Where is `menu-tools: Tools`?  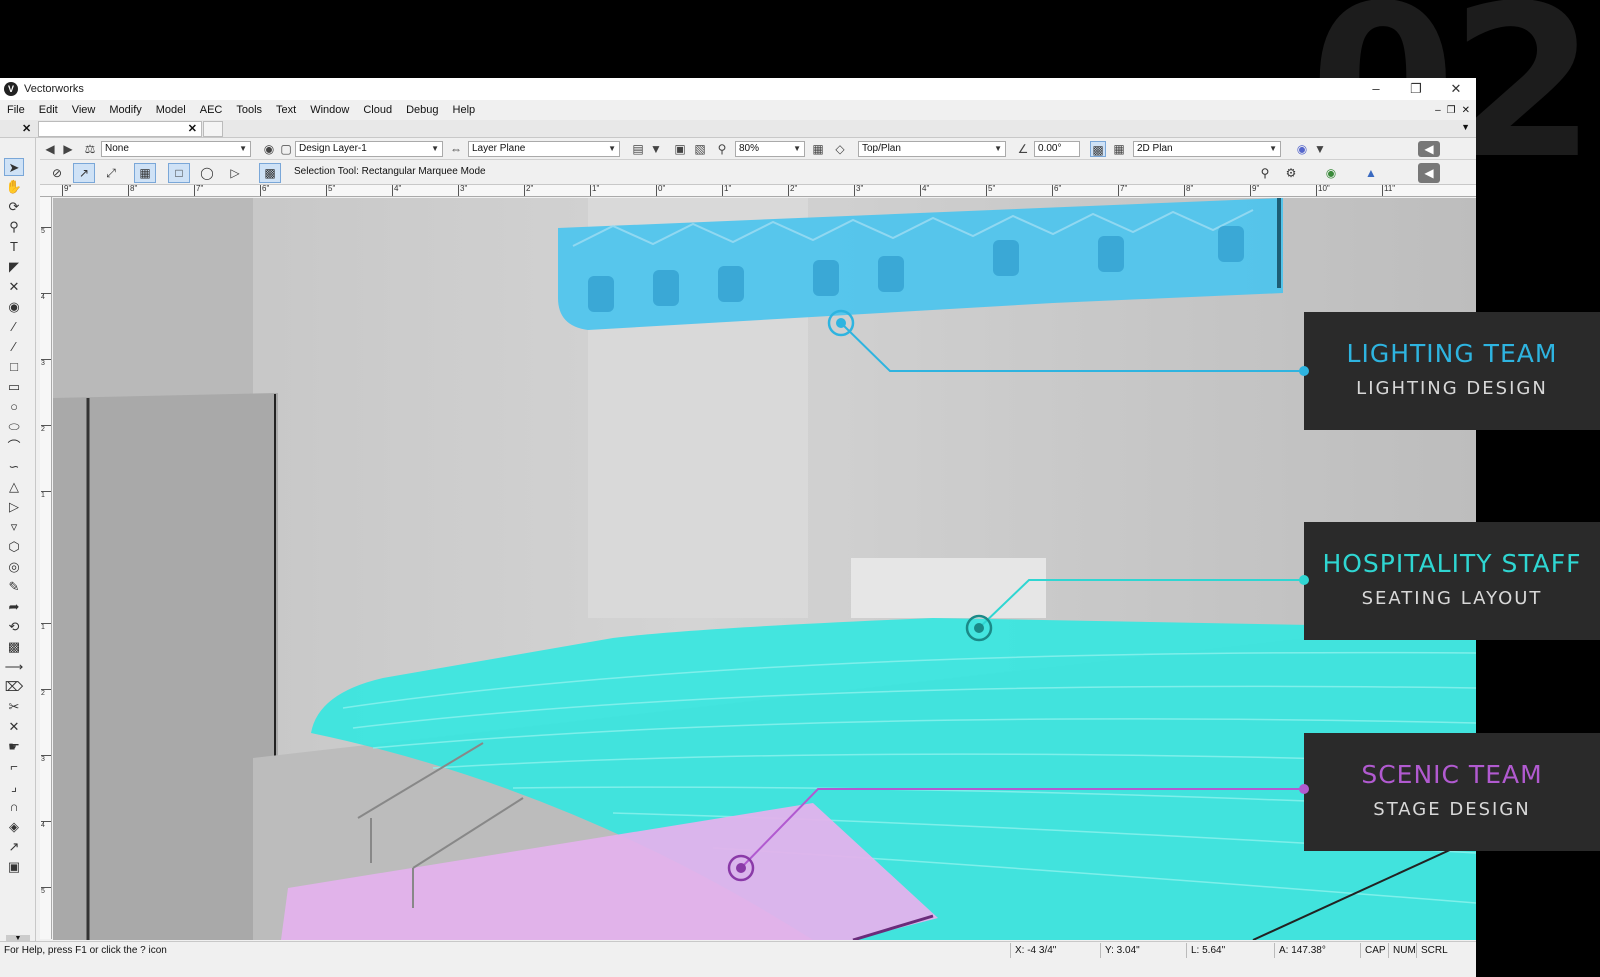
menu-tools: Tools is located at coordinates (249, 110).